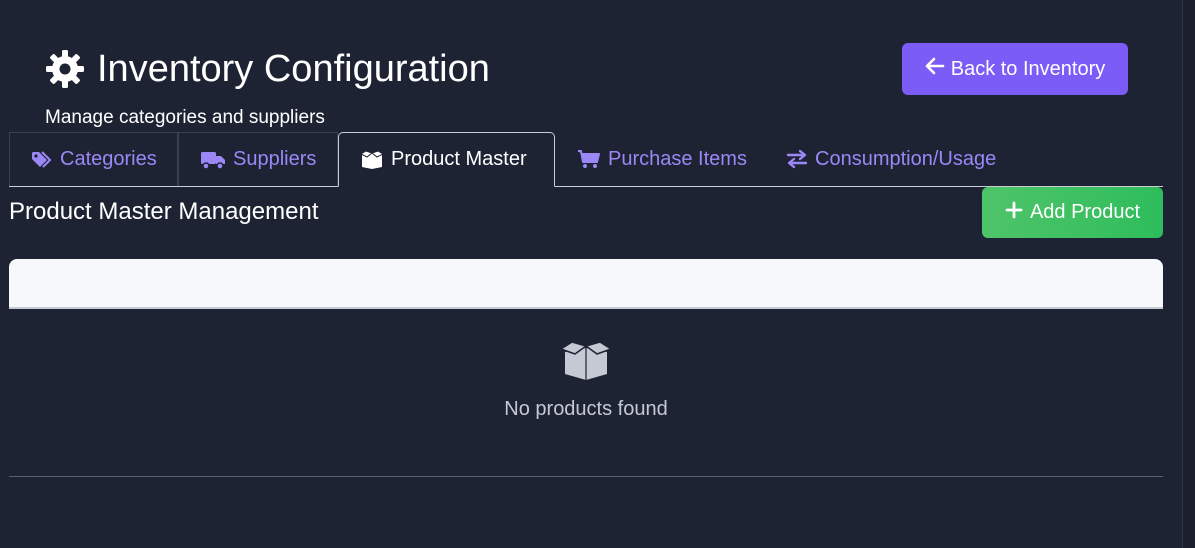 The height and width of the screenshot is (548, 1195). Describe the element at coordinates (42, 159) in the screenshot. I see `tags-icon` at that location.